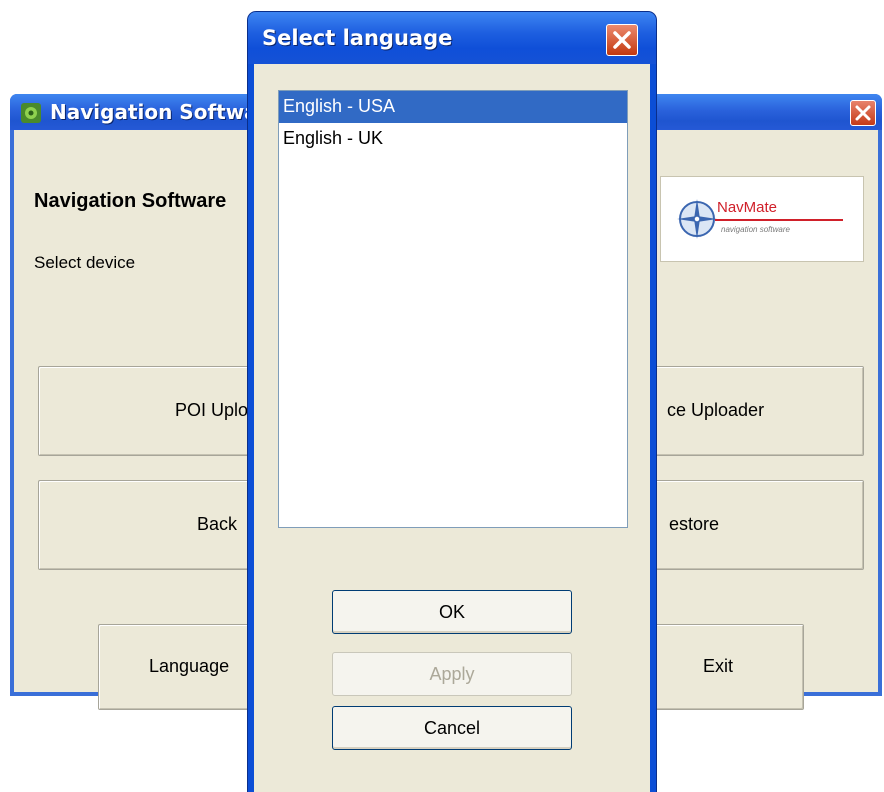 The width and height of the screenshot is (884, 792). I want to click on main-close-button, so click(863, 113).